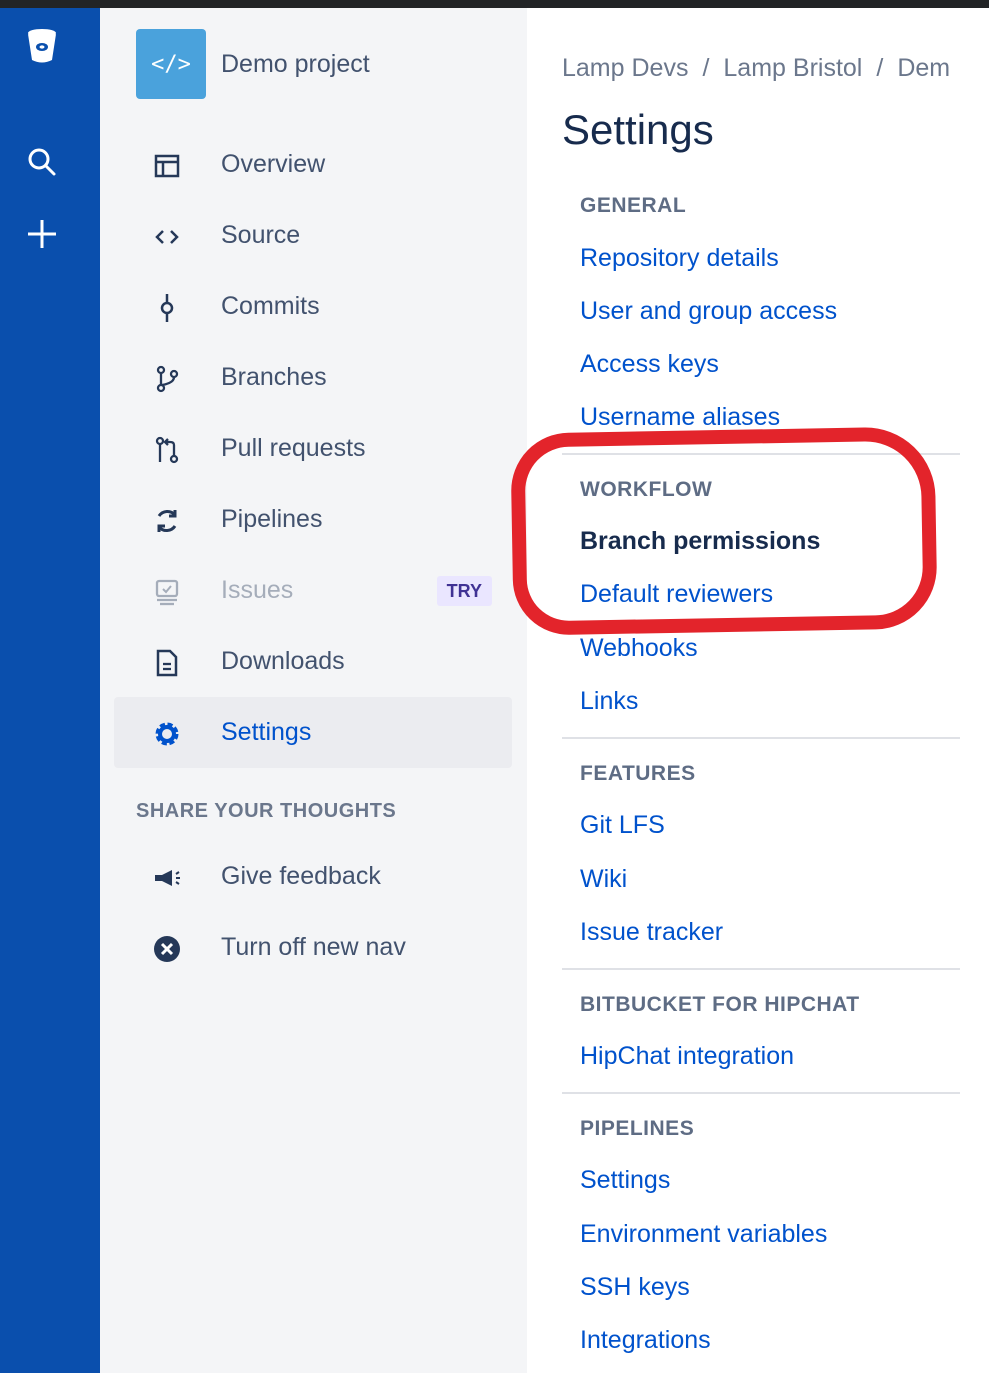 The image size is (989, 1373). I want to click on global-nav, so click(50, 690).